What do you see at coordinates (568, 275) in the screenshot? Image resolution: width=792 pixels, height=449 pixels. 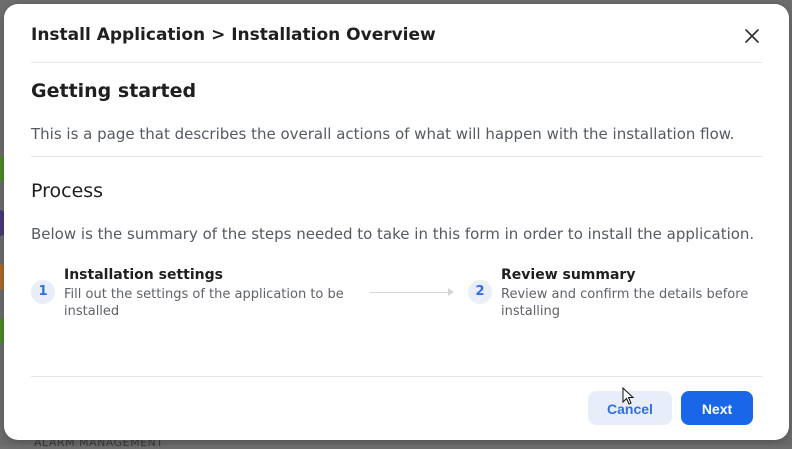 I see `step-2-title: Review summary` at bounding box center [568, 275].